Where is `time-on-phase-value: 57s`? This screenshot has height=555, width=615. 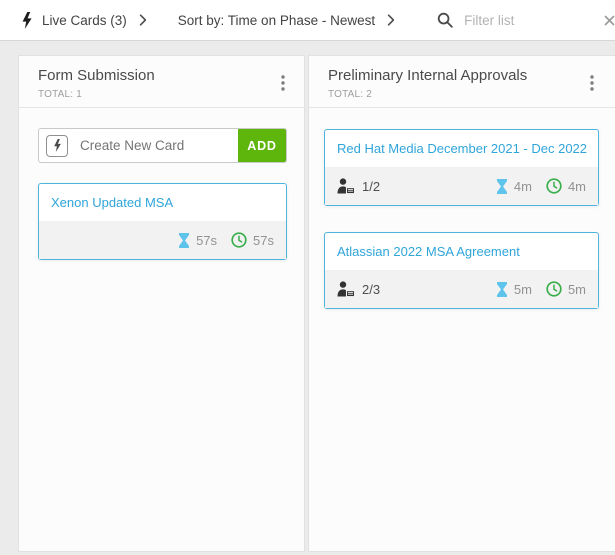 time-on-phase-value: 57s is located at coordinates (207, 240).